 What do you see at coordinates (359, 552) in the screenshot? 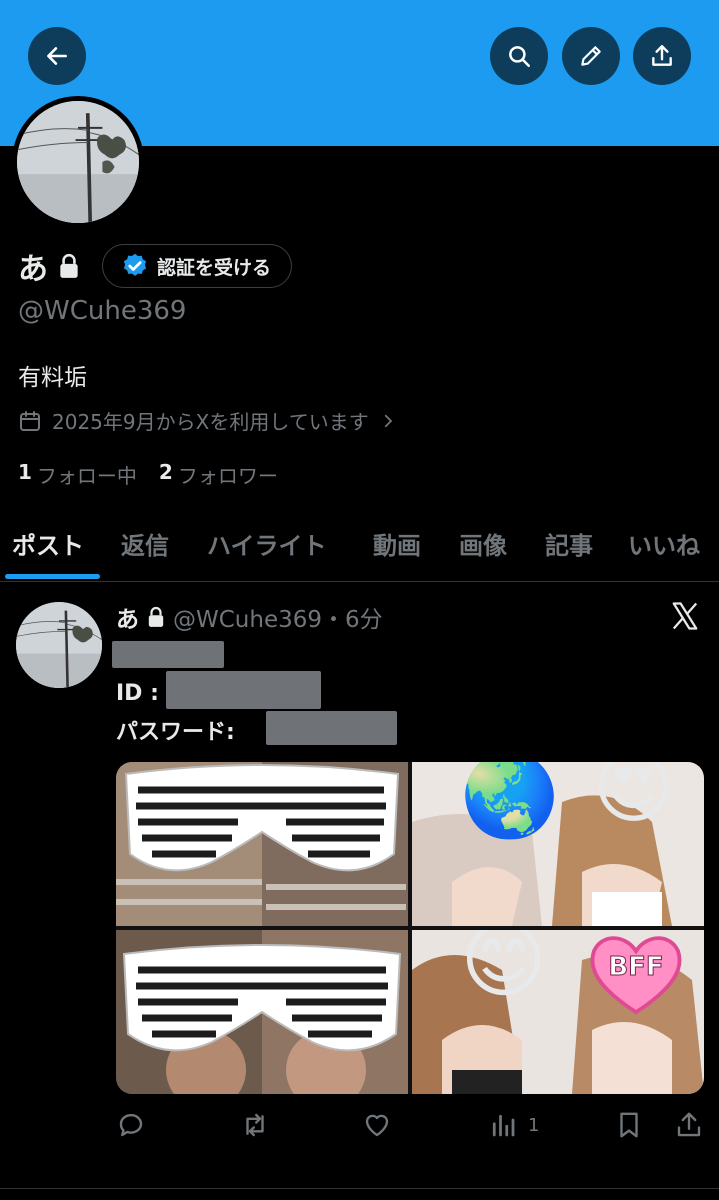
I see `profile-tabs: ポスト 返信 ハイライト 動画 画像 記事 いいね` at bounding box center [359, 552].